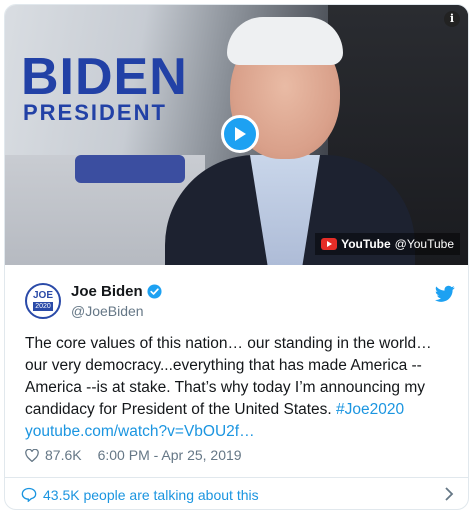 The width and height of the screenshot is (473, 514). Describe the element at coordinates (29, 494) in the screenshot. I see `speech-bubble-icon` at that location.